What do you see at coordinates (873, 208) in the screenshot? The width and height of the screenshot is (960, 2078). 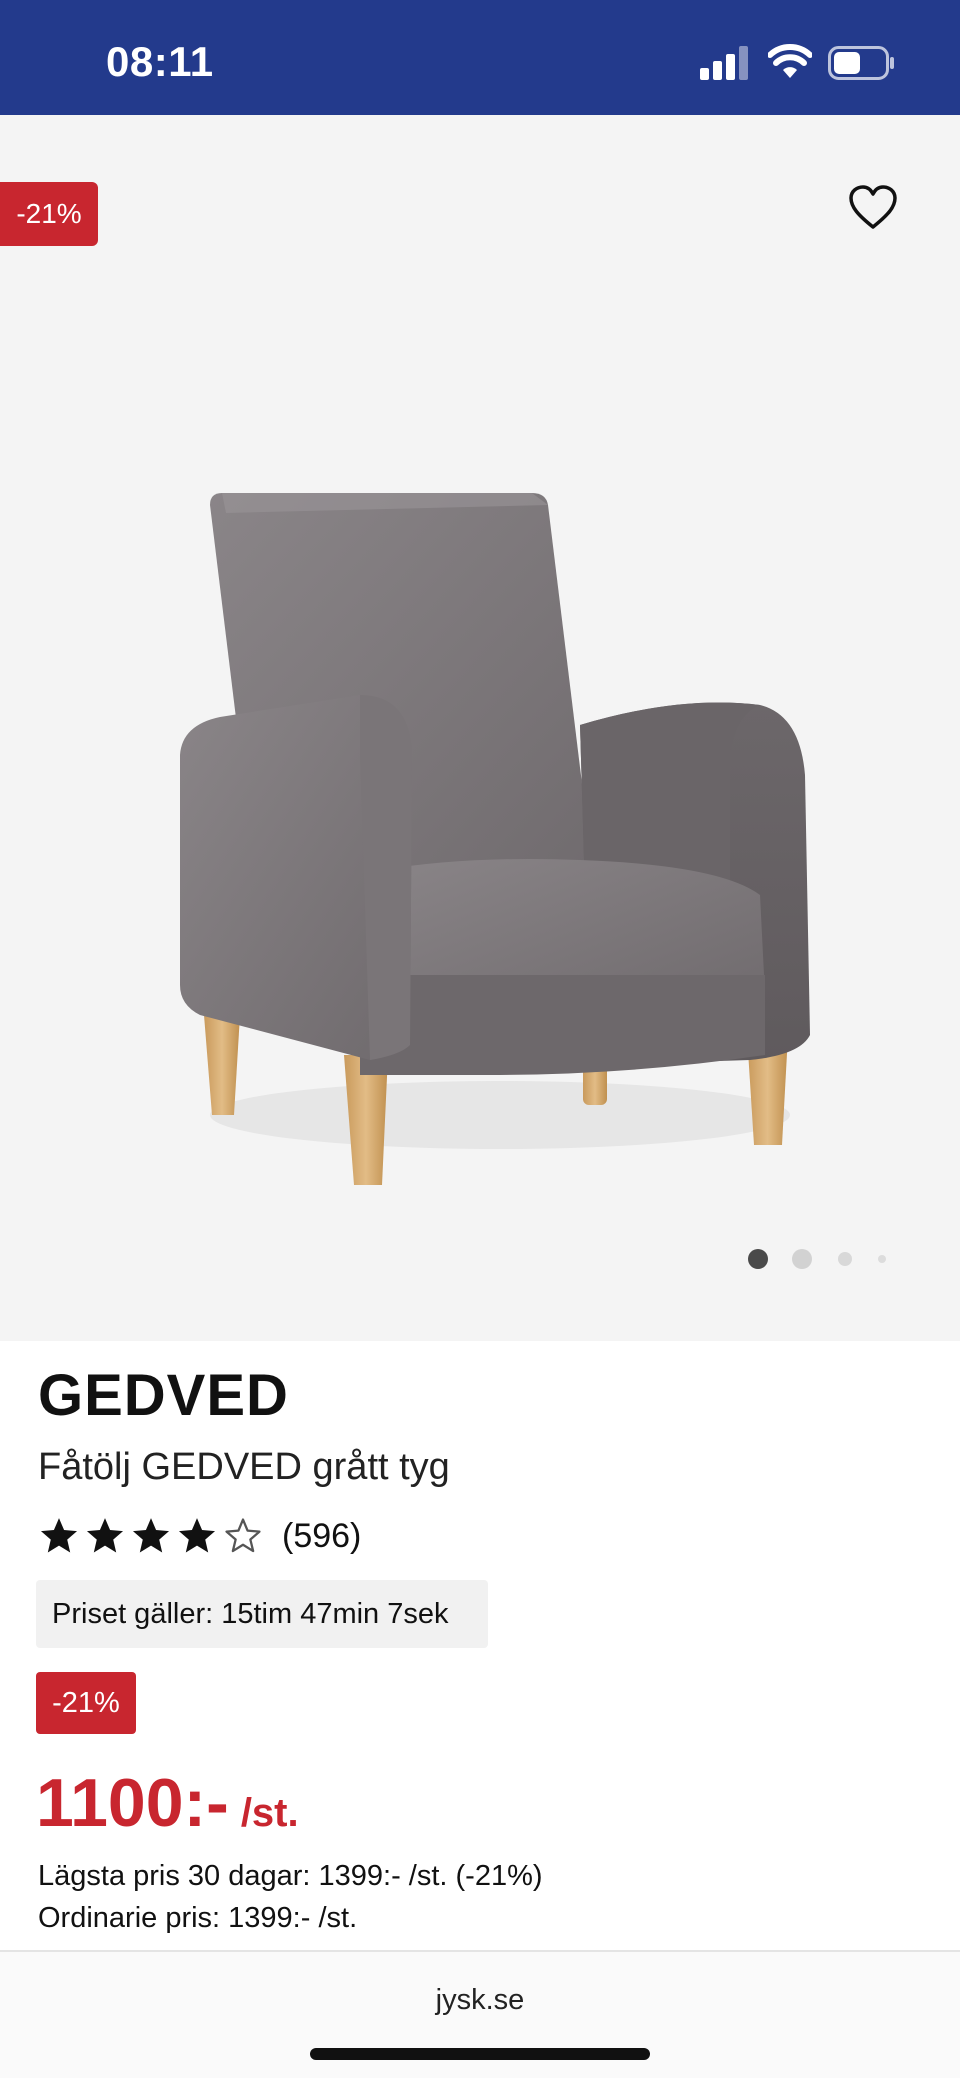 I see `heart-outline-icon` at bounding box center [873, 208].